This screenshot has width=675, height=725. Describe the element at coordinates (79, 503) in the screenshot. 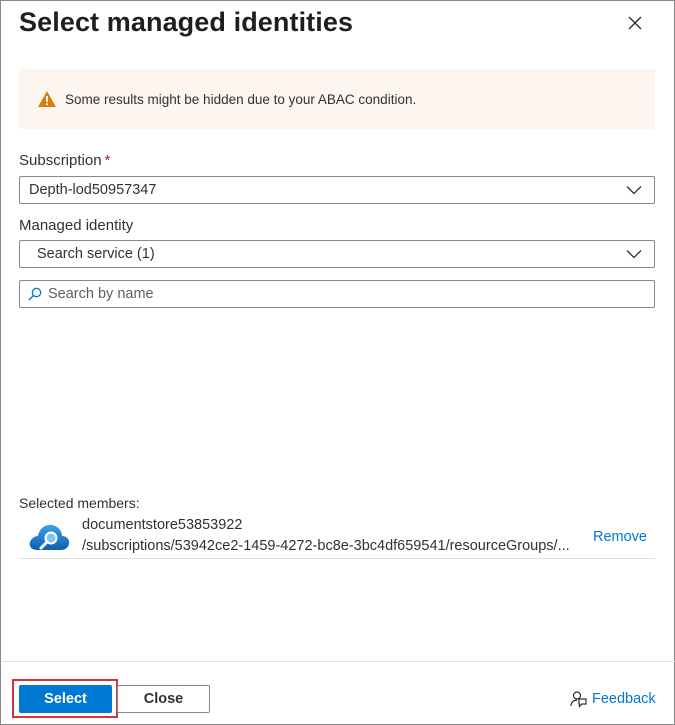

I see `selected-members-label: Selected members:` at that location.